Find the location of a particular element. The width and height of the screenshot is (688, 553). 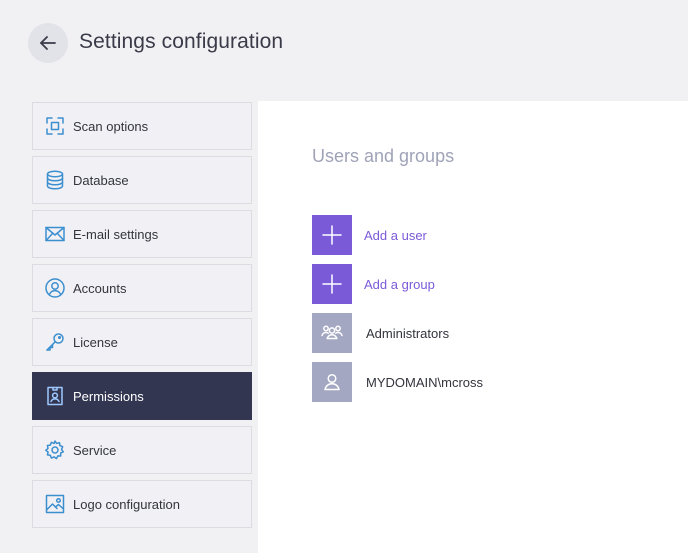

add-group-row: Add a group is located at coordinates (373, 284).